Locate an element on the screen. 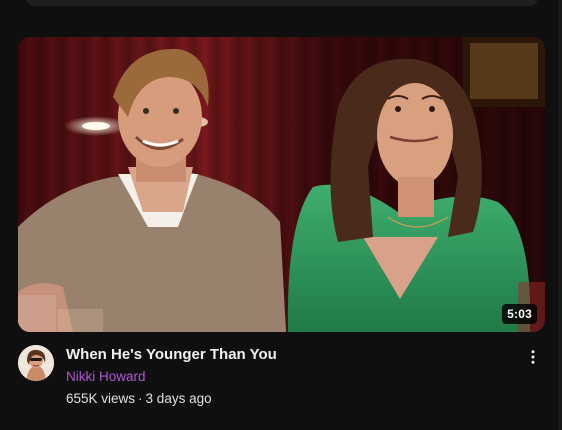 This screenshot has width=562, height=430. avatar-image is located at coordinates (36, 363).